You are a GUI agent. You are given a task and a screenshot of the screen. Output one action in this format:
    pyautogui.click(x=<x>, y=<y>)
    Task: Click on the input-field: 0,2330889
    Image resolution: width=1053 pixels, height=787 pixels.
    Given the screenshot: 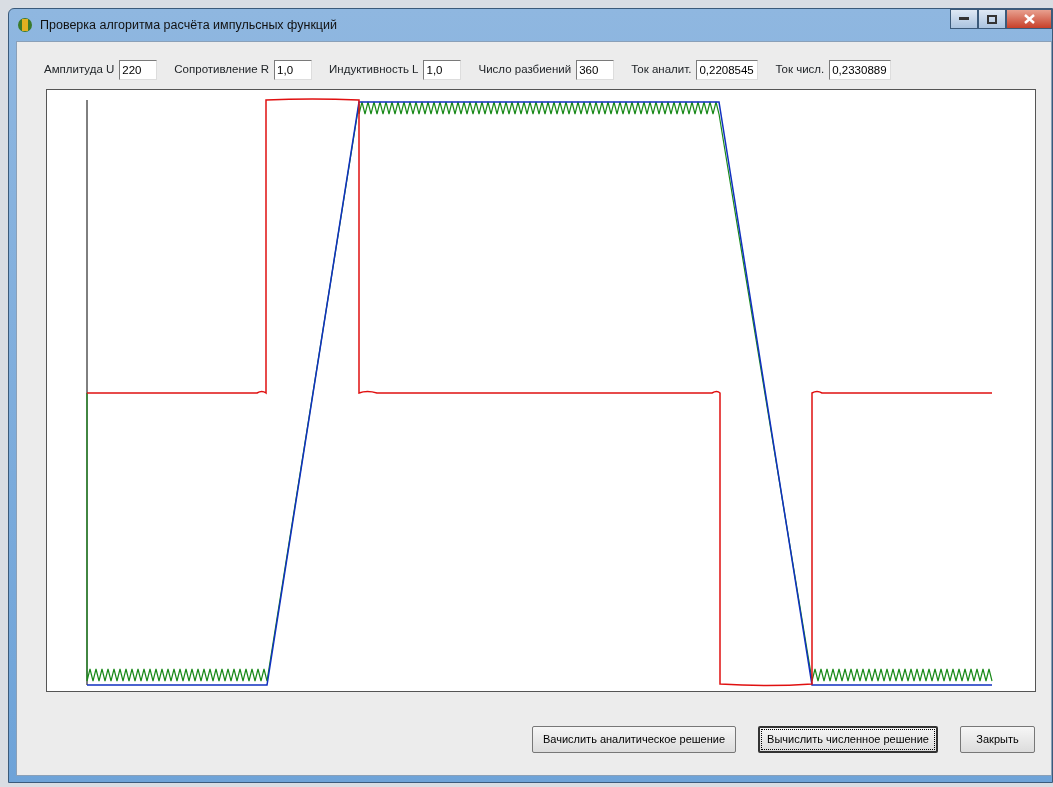 What is the action you would take?
    pyautogui.click(x=860, y=70)
    